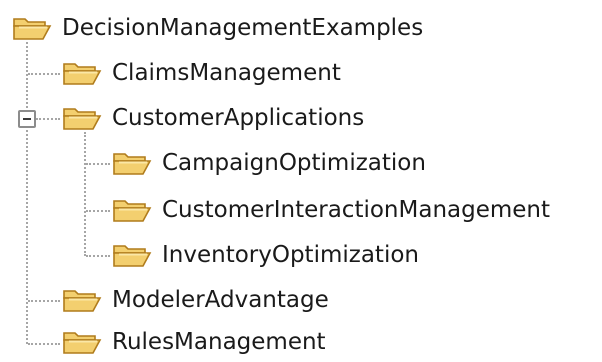  Describe the element at coordinates (226, 73) in the screenshot. I see `tree-node-label: ClaimsManagement` at that location.